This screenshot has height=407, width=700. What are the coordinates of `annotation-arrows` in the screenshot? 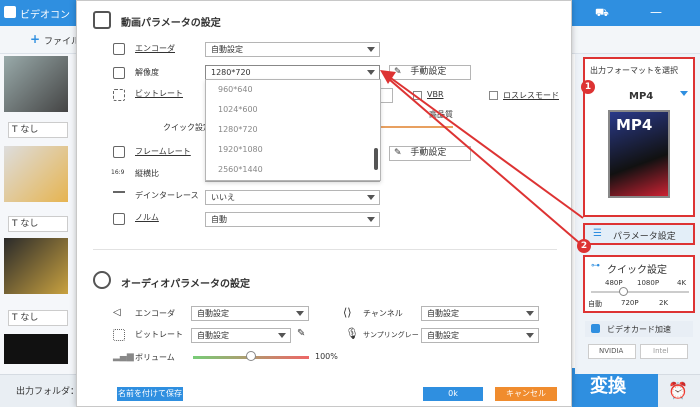 It's located at (482, 158).